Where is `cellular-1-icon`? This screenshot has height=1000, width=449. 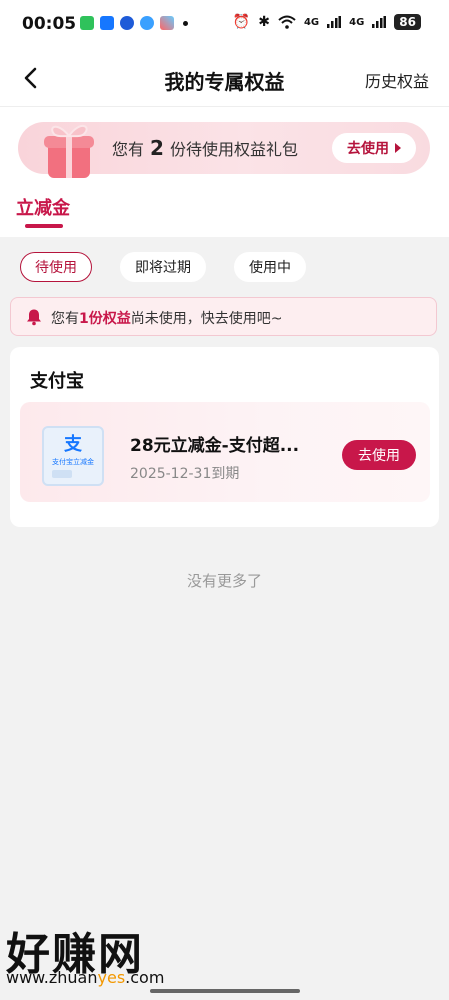
cellular-1-icon is located at coordinates (334, 22).